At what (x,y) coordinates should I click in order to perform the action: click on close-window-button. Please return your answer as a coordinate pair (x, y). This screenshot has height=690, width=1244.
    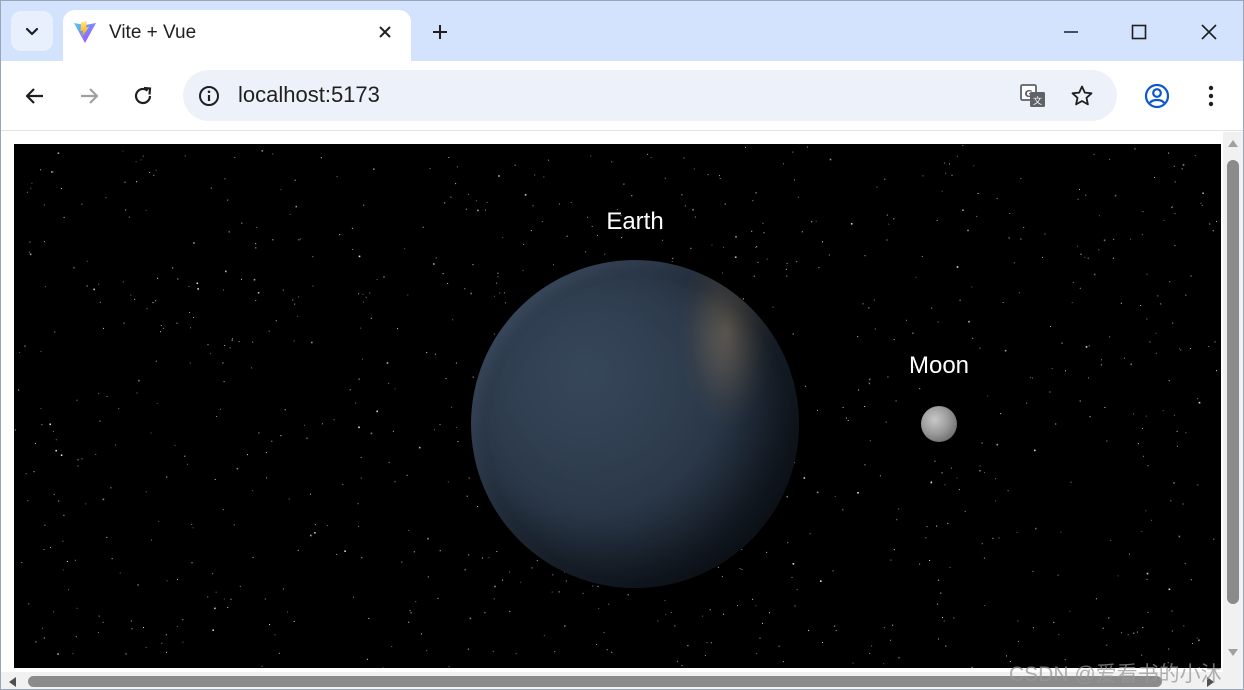
    Looking at the image, I should click on (1209, 32).